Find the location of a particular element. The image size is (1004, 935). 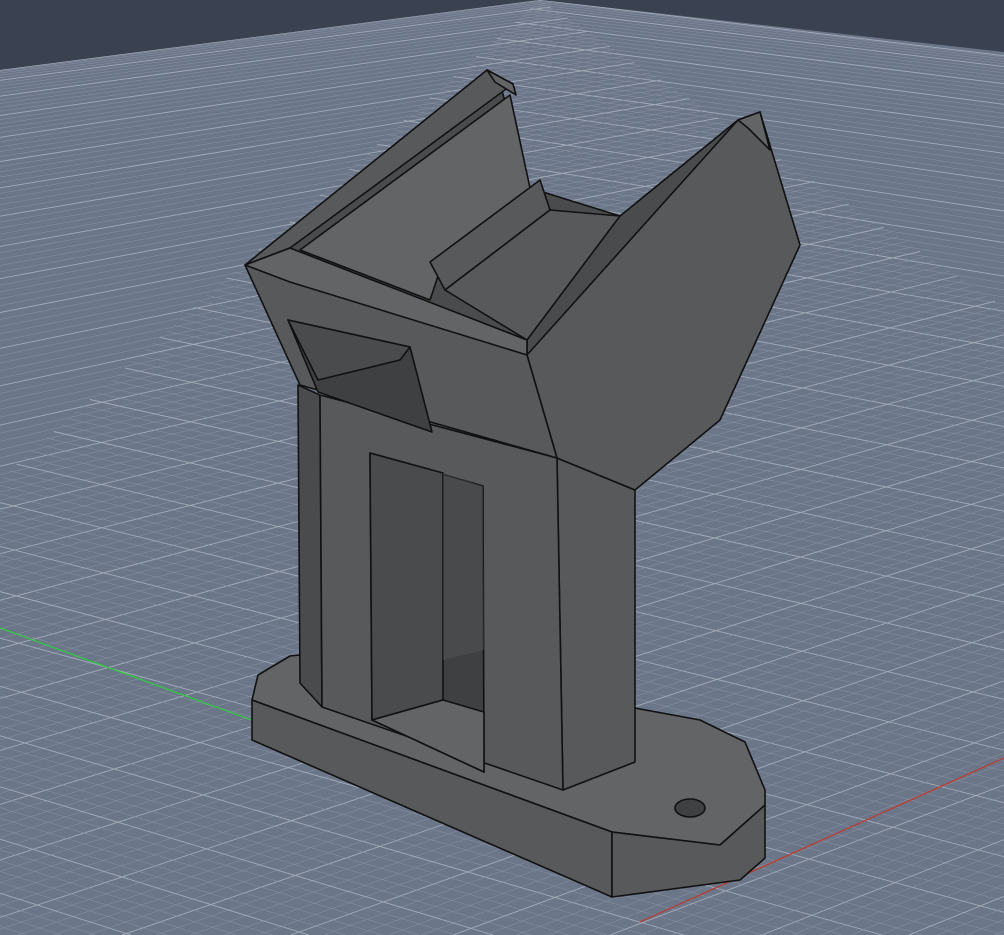

window-inner-side is located at coordinates (406, 586).